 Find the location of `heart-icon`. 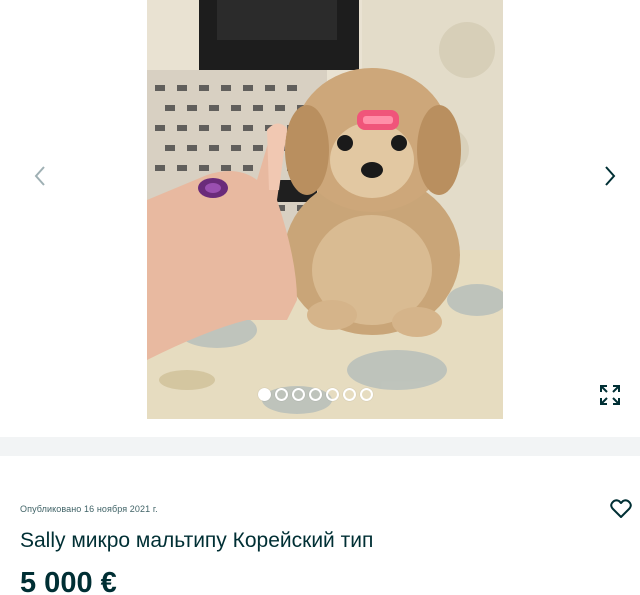

heart-icon is located at coordinates (621, 508).